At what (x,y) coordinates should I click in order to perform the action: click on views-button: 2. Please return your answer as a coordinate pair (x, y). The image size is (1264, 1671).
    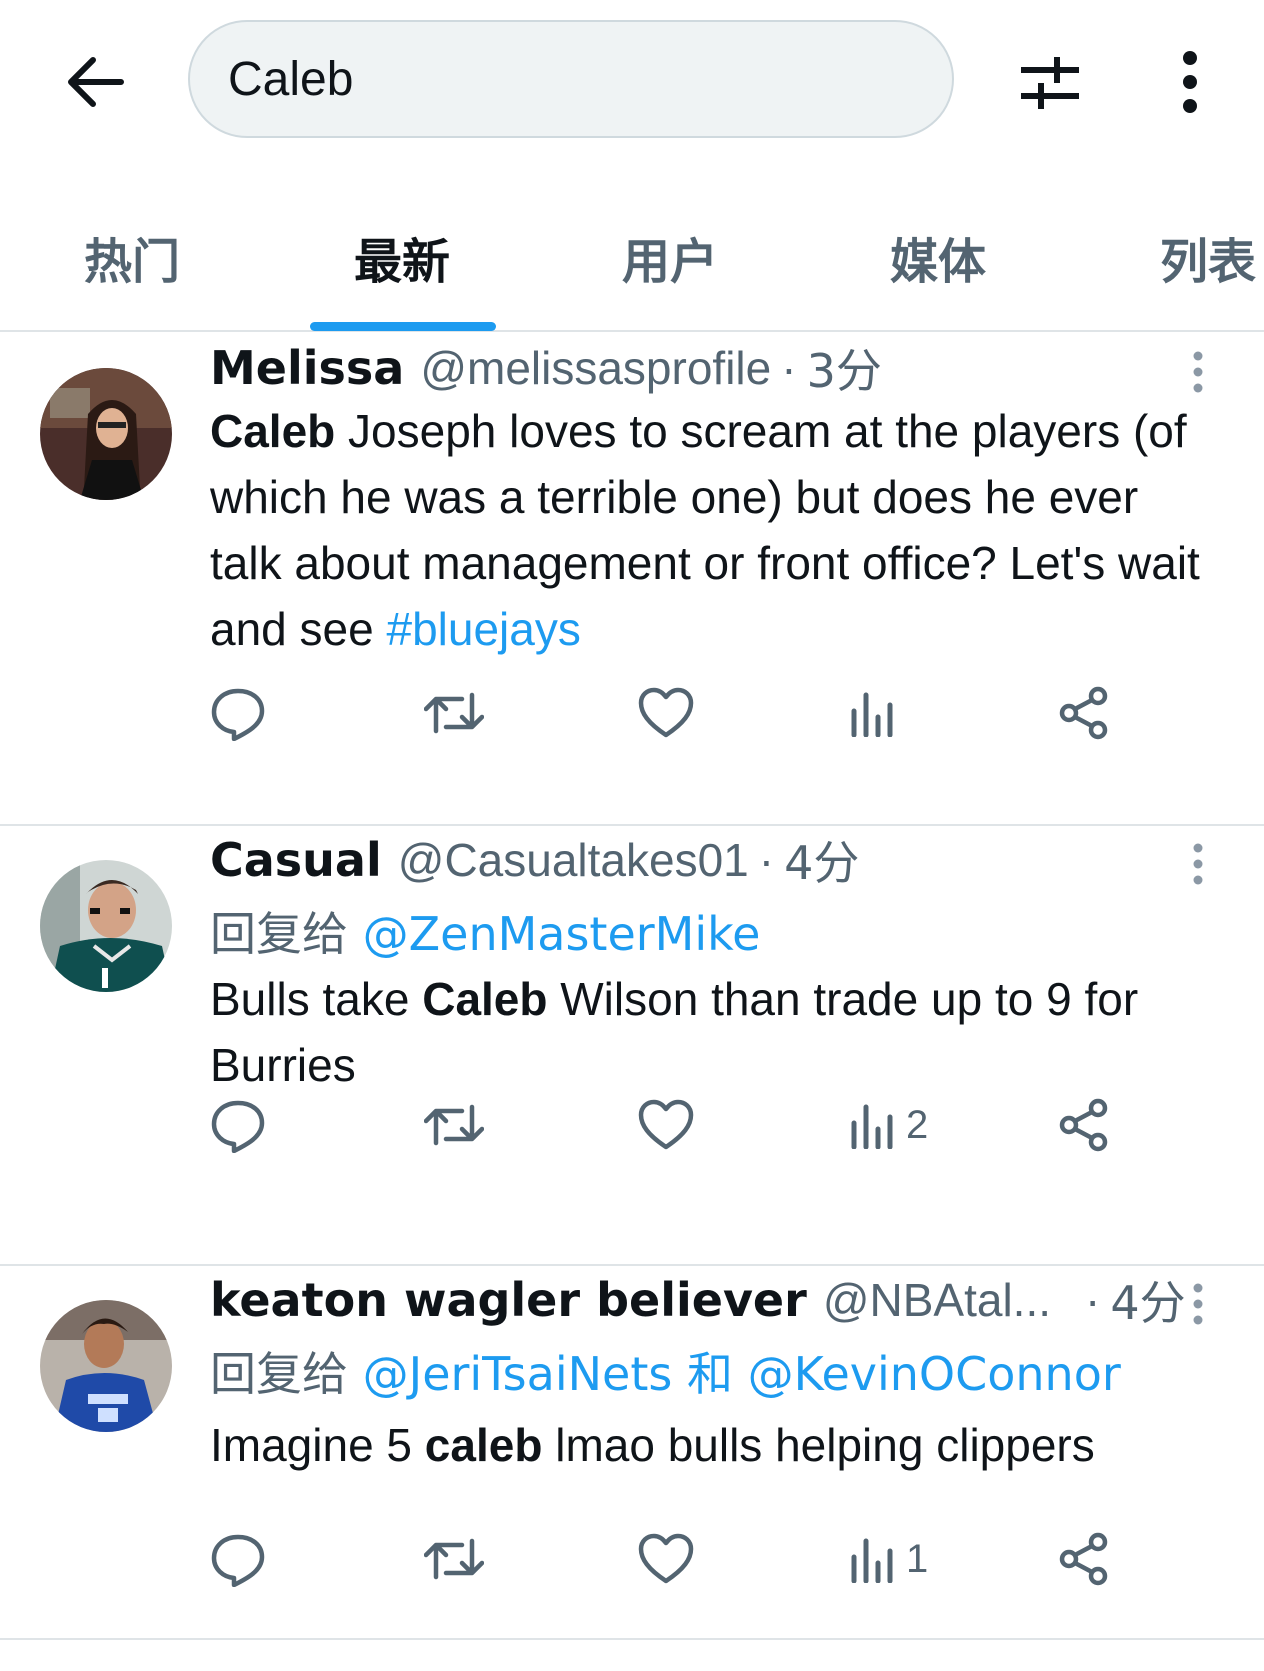
    Looking at the image, I should click on (889, 1125).